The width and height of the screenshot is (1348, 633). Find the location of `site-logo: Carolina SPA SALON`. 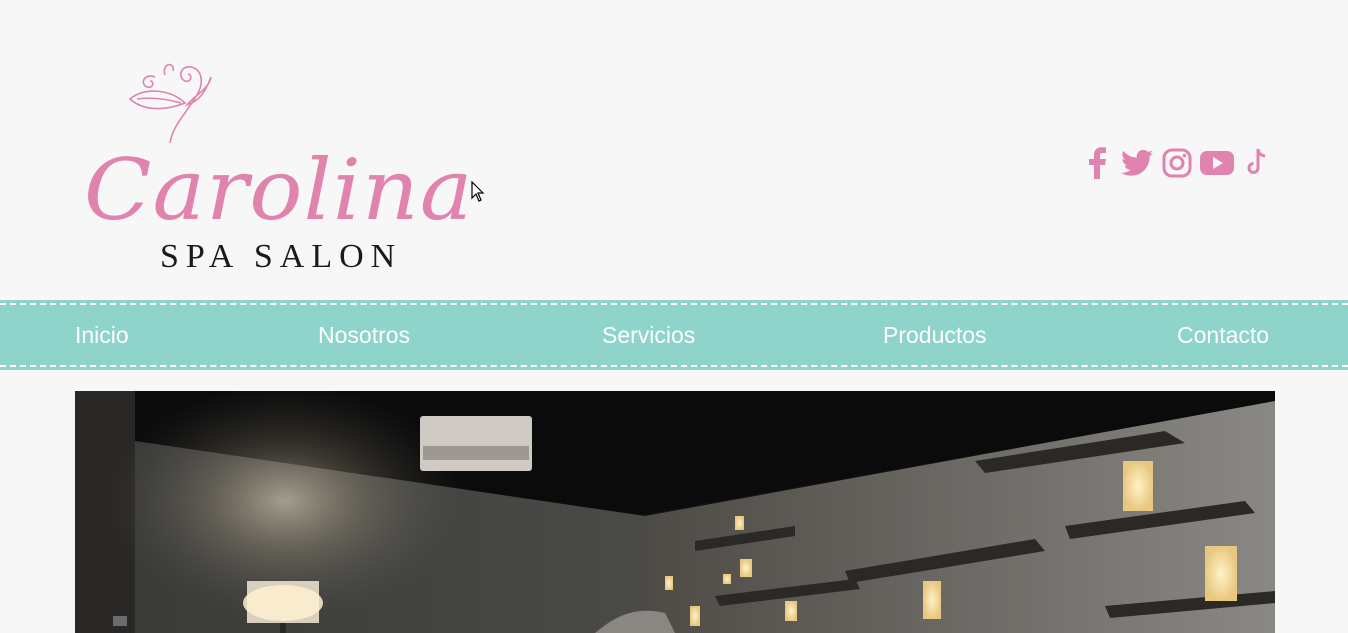

site-logo: Carolina SPA SALON is located at coordinates (280, 165).